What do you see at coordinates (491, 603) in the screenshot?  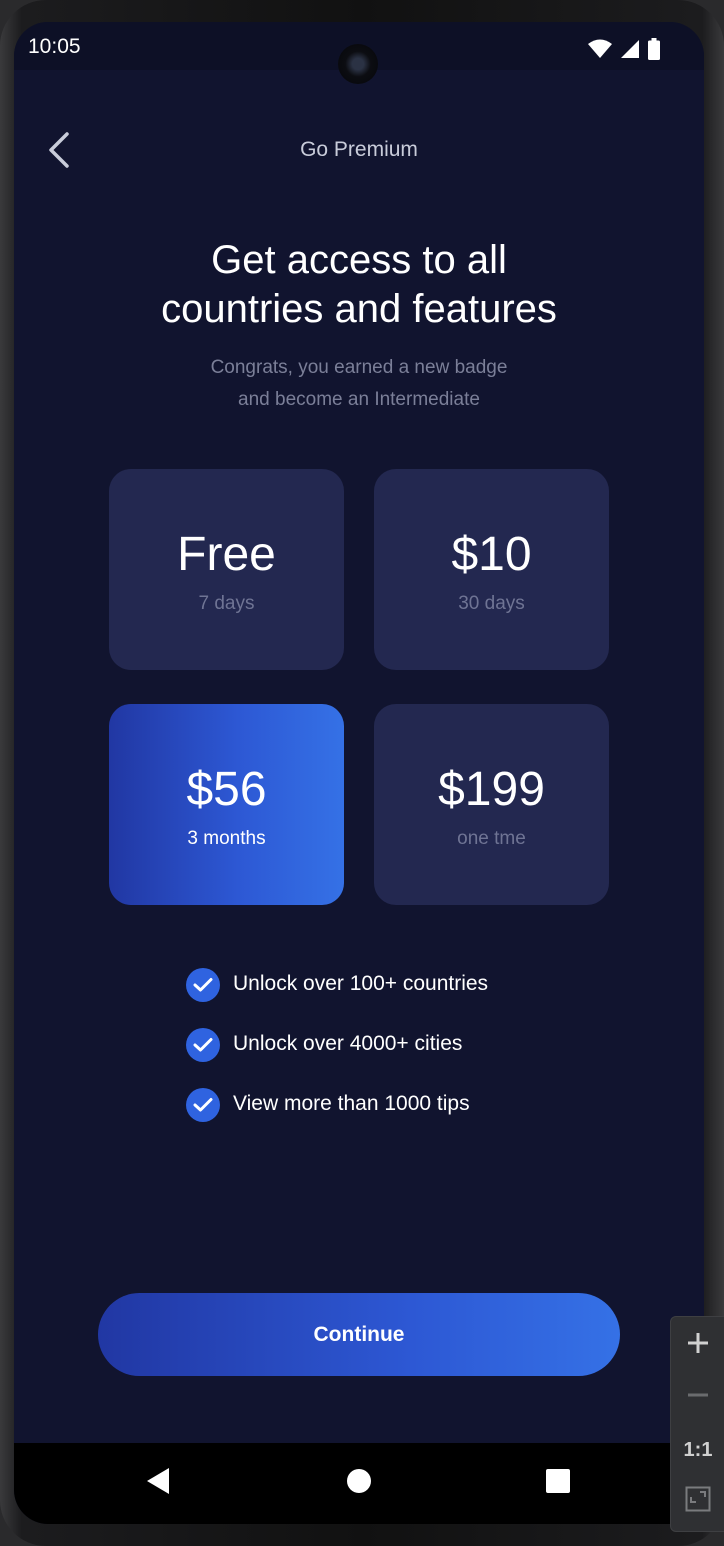 I see `plan-period: 30 days` at bounding box center [491, 603].